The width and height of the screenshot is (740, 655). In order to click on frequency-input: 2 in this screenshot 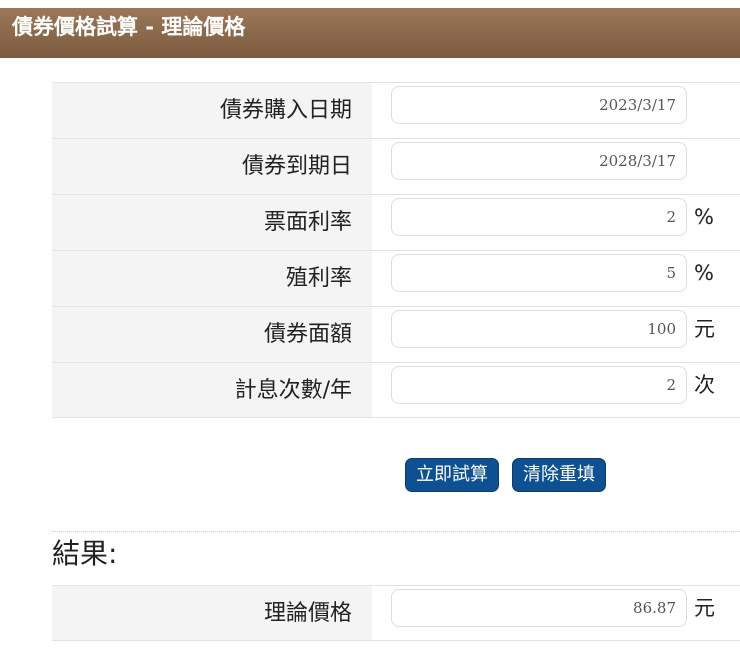, I will do `click(539, 385)`.